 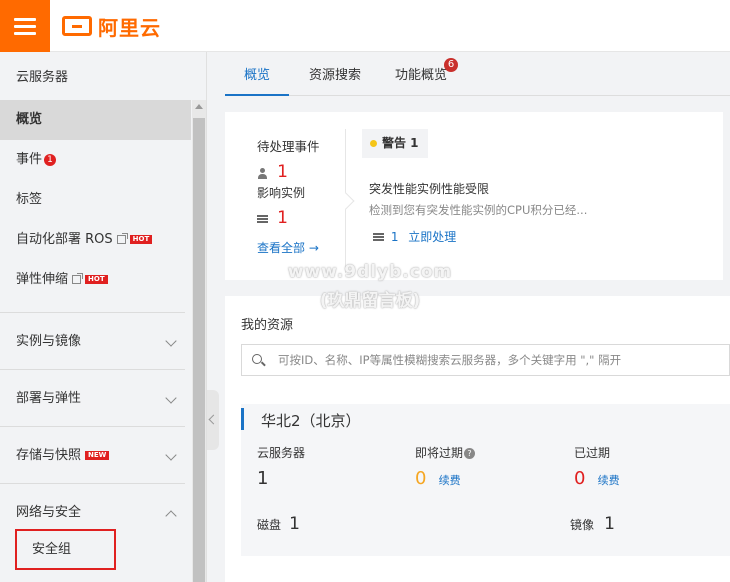 What do you see at coordinates (49, 455) in the screenshot?
I see `sidebar-group-label: 存储与快照` at bounding box center [49, 455].